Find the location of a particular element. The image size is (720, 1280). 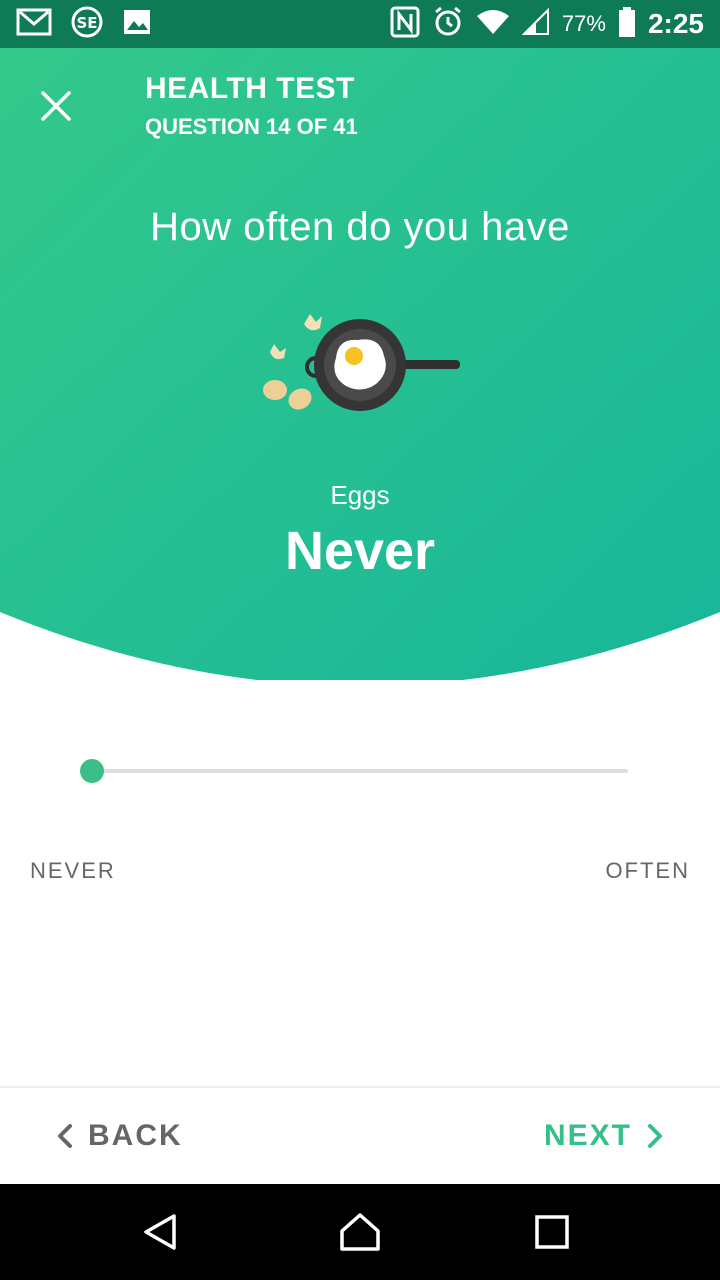

recents-icon is located at coordinates (552, 1232).